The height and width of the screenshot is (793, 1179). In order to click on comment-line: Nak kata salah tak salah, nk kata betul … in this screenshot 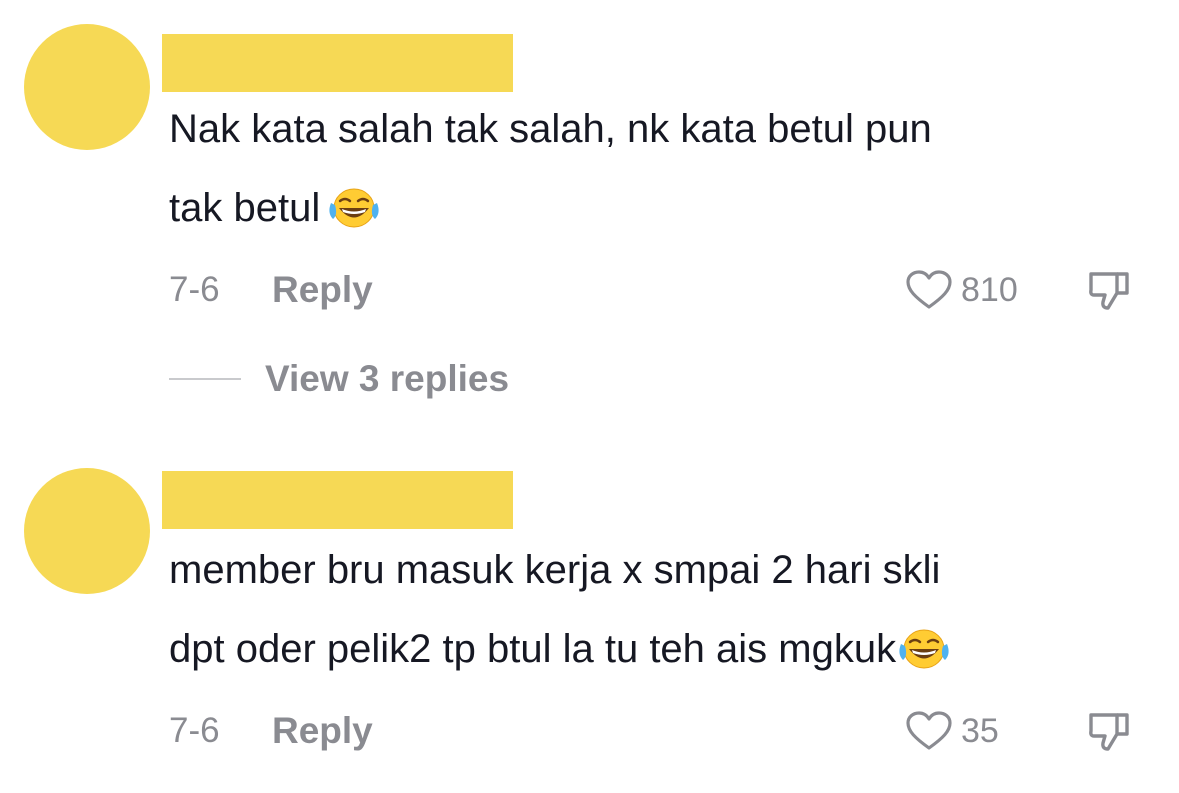, I will do `click(550, 129)`.